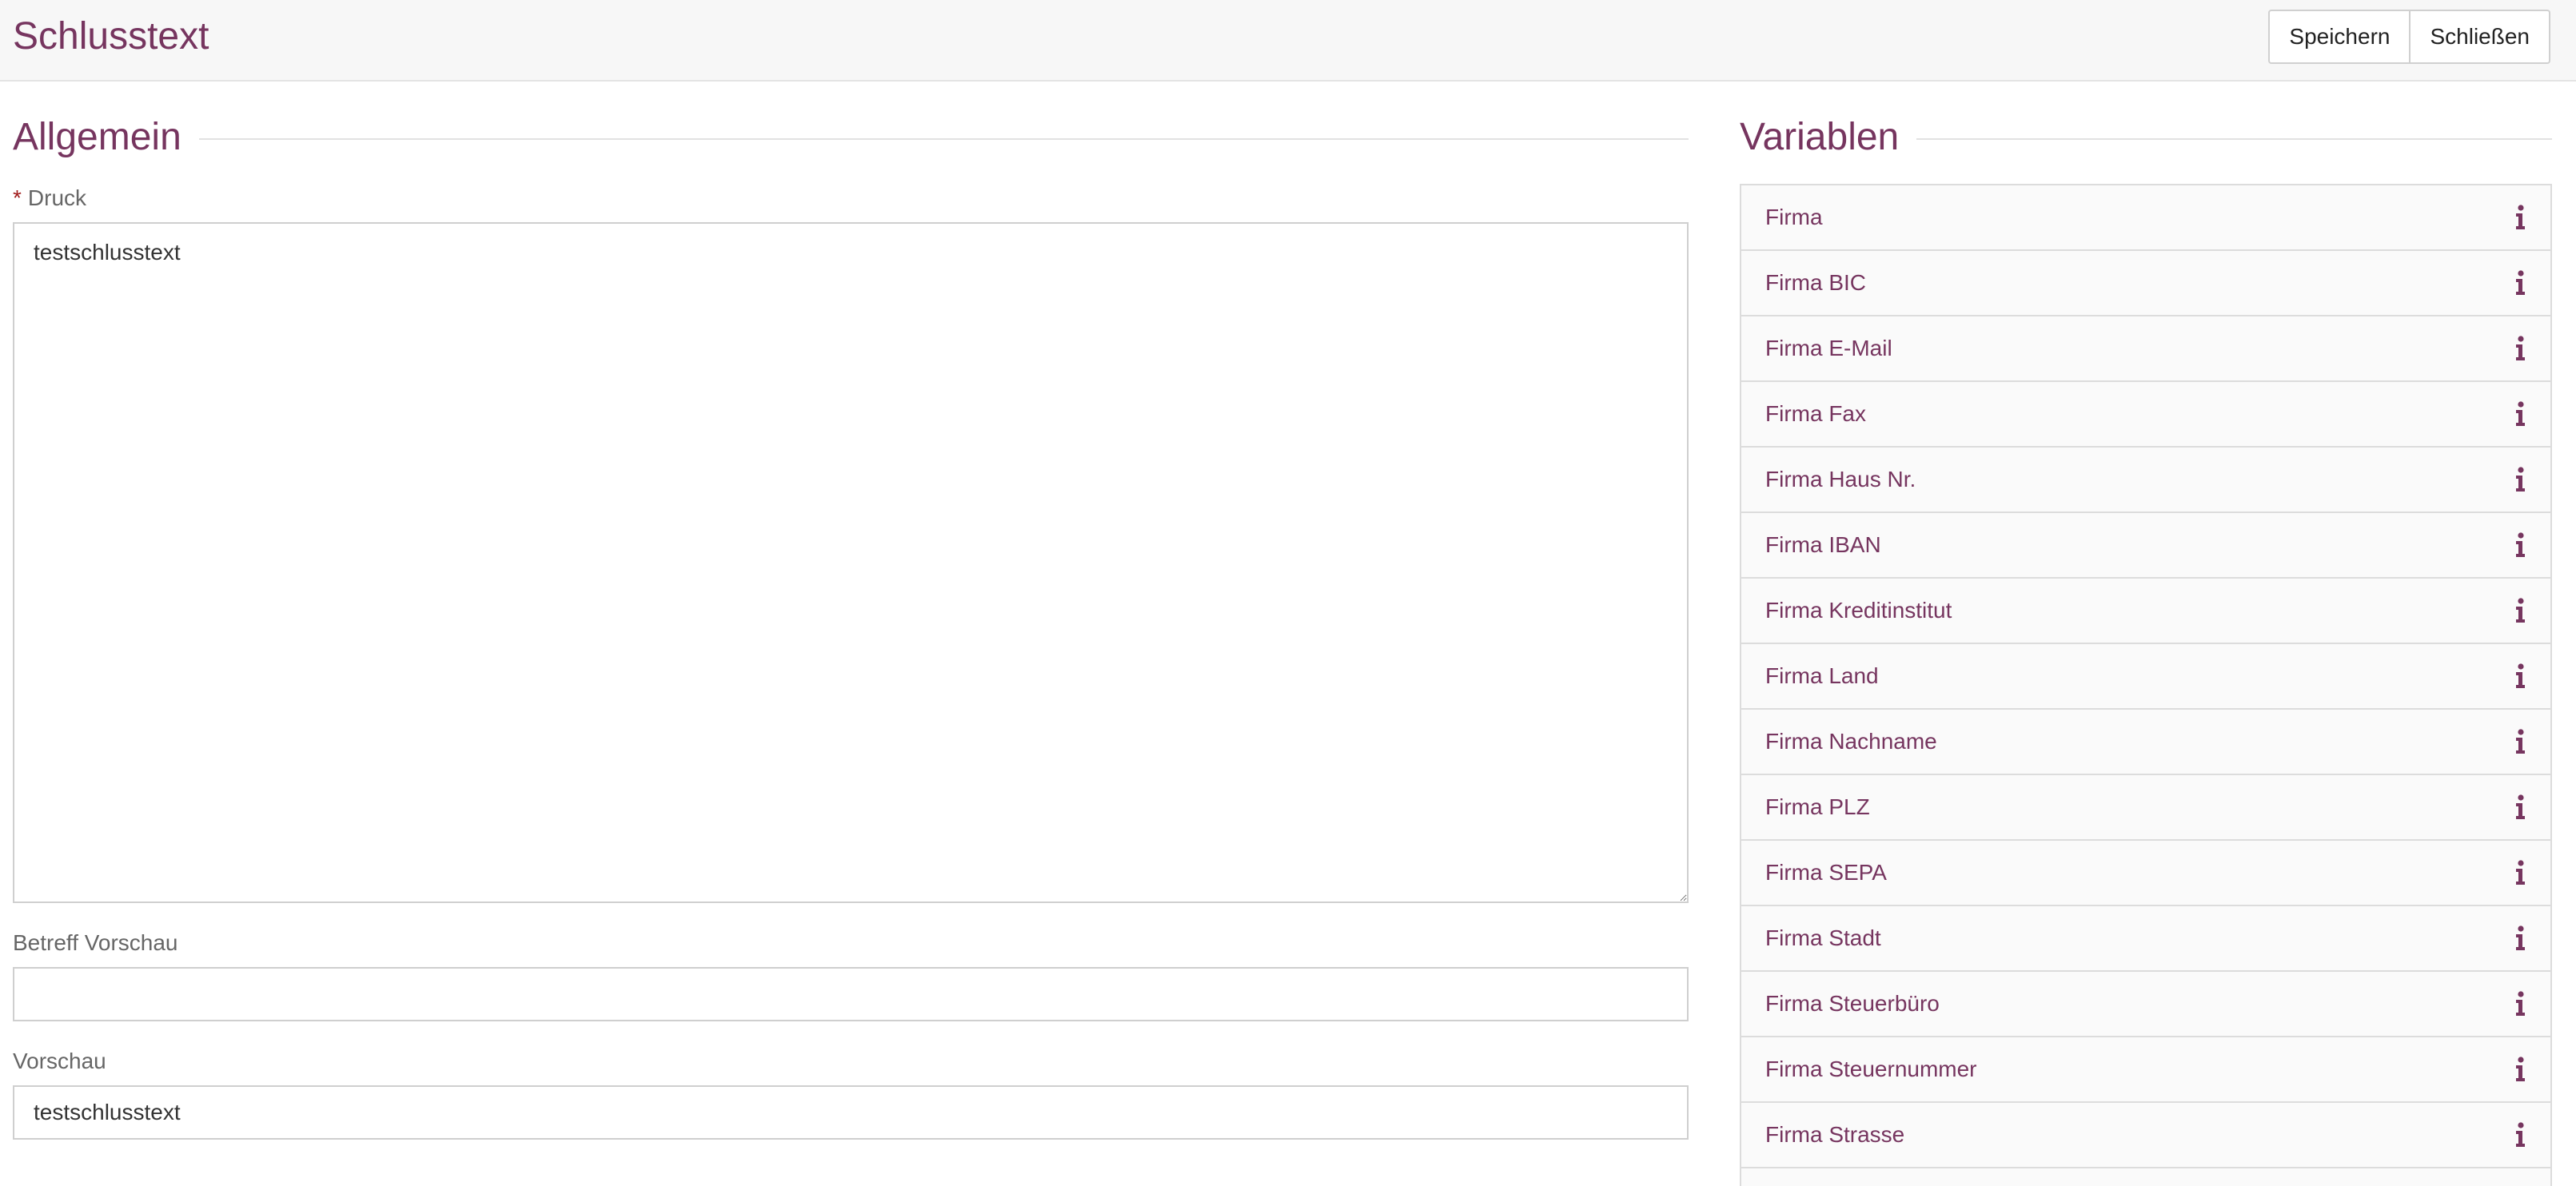 This screenshot has height=1186, width=2576. I want to click on variable-label: Firma Steuerbüro, so click(1852, 1003).